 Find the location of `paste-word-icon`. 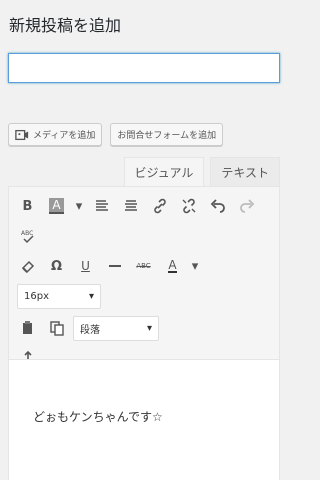

paste-word-icon is located at coordinates (56, 328).